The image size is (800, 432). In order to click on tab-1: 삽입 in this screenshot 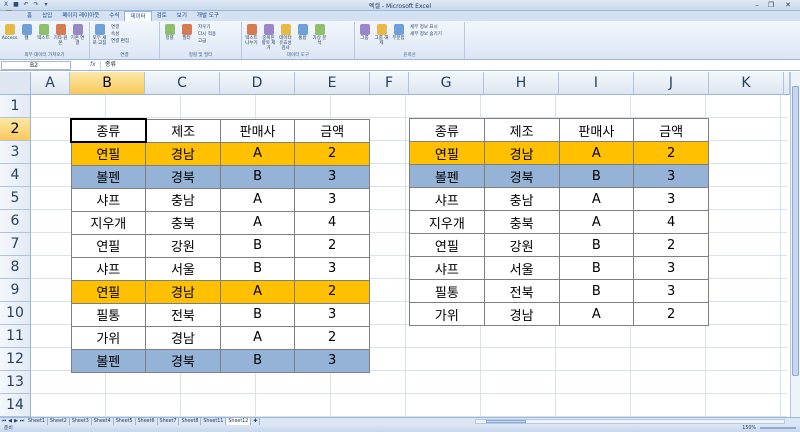, I will do `click(47, 16)`.